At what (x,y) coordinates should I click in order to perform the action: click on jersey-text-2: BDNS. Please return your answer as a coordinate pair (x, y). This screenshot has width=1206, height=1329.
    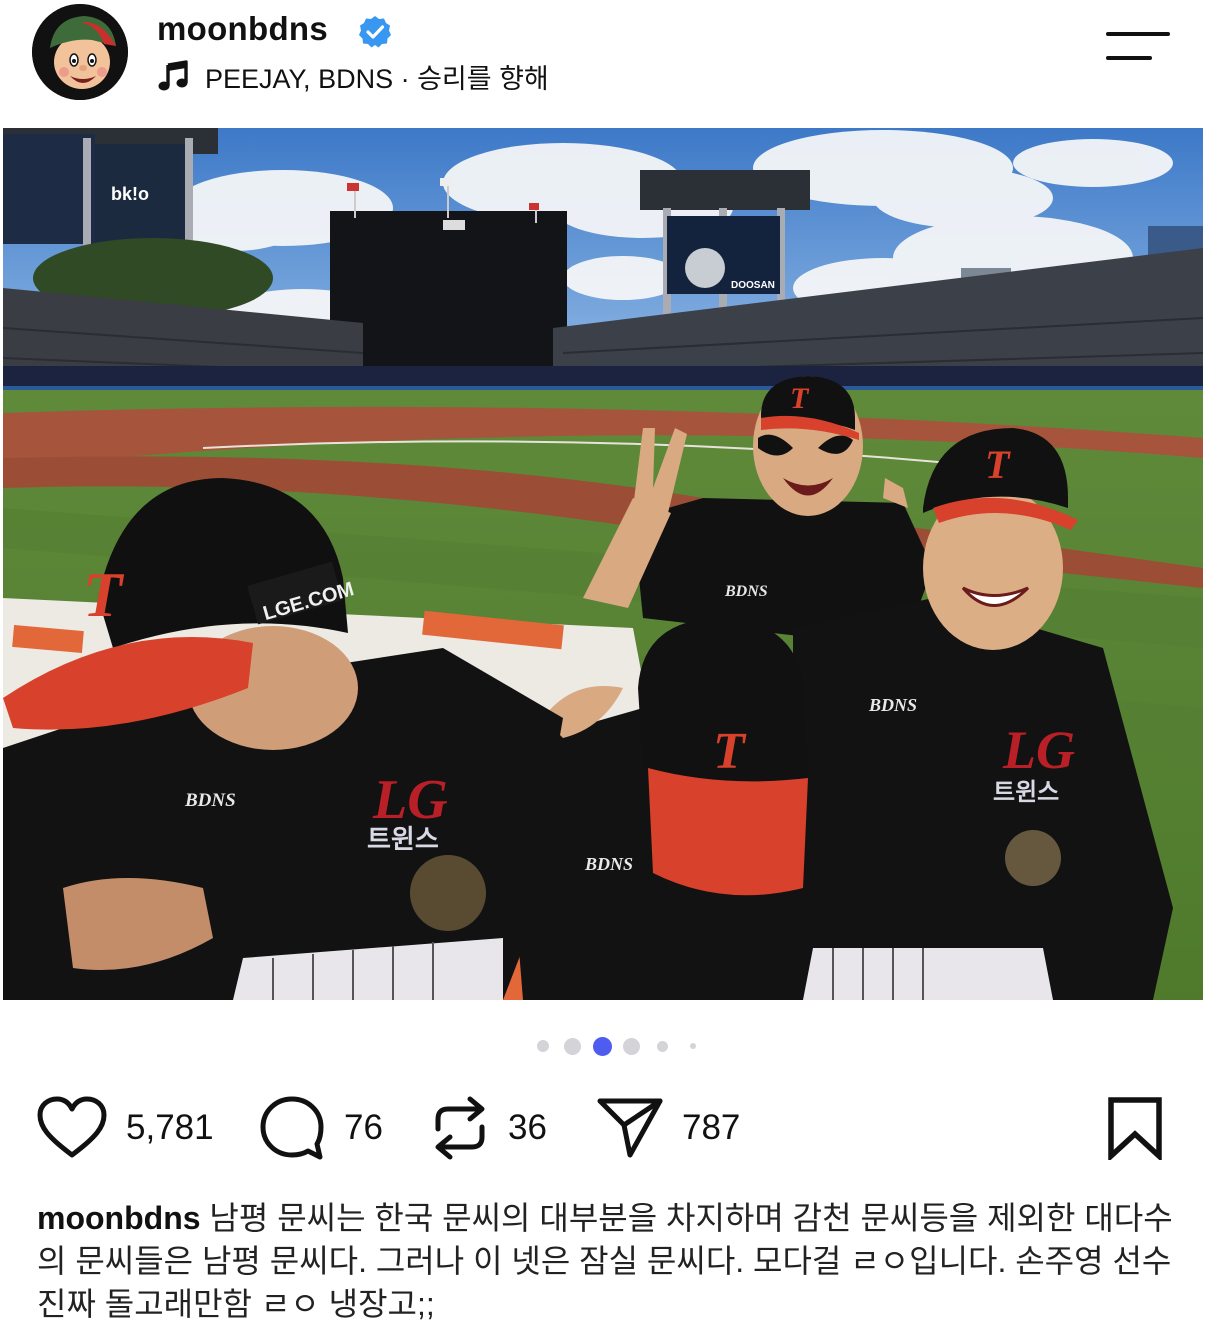
    Looking at the image, I should click on (892, 705).